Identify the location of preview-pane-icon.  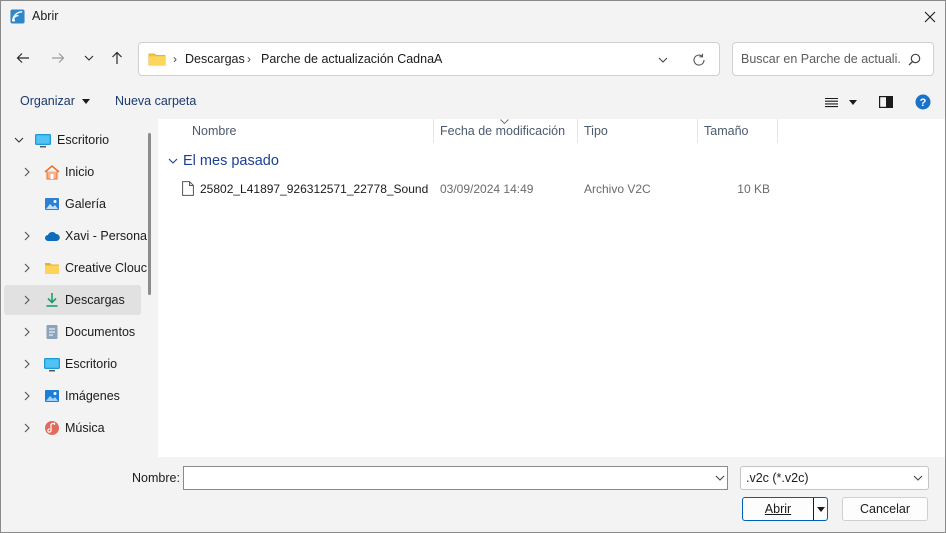
(886, 102).